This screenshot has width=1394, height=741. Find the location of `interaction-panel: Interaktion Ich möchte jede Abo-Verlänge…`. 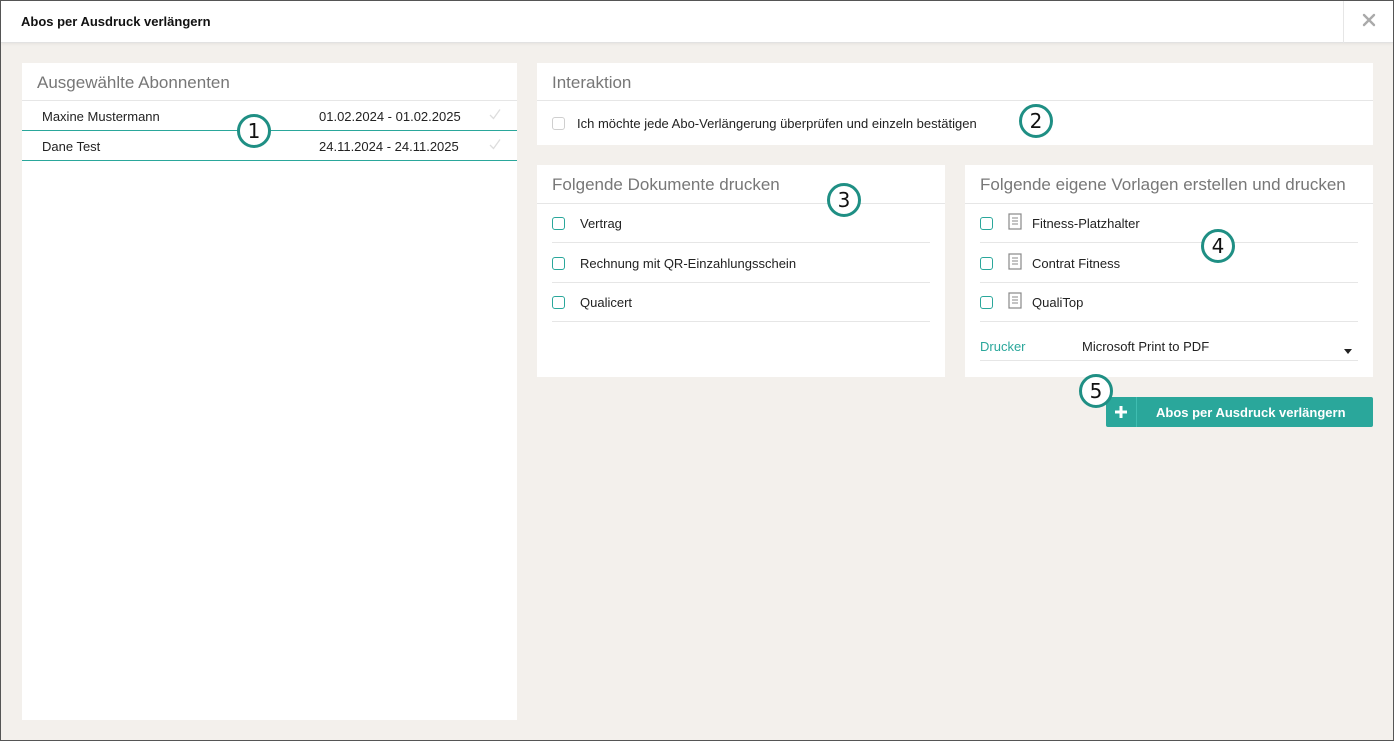

interaction-panel: Interaktion Ich möchte jede Abo-Verlänge… is located at coordinates (955, 104).